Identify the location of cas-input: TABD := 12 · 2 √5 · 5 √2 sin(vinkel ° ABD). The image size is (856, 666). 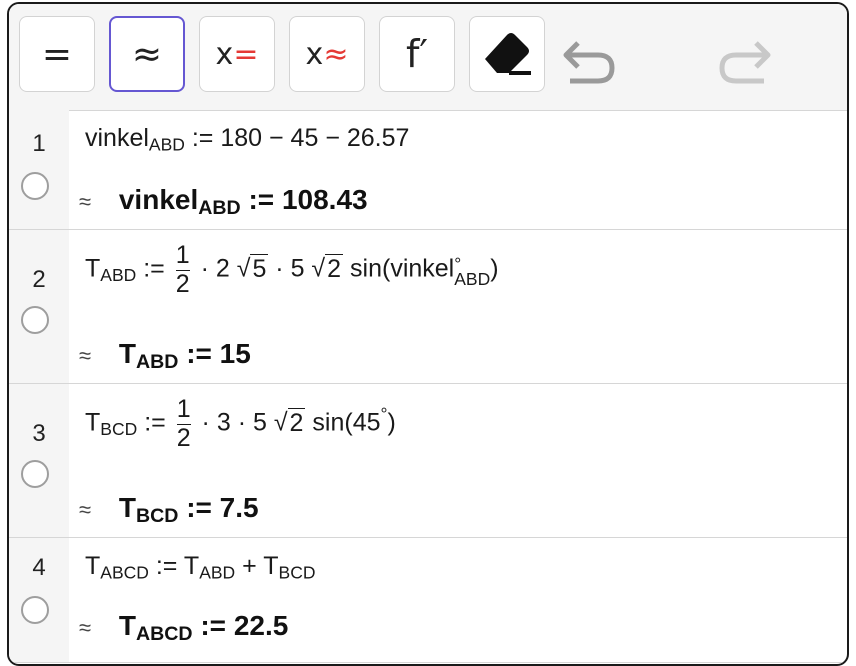
(292, 269).